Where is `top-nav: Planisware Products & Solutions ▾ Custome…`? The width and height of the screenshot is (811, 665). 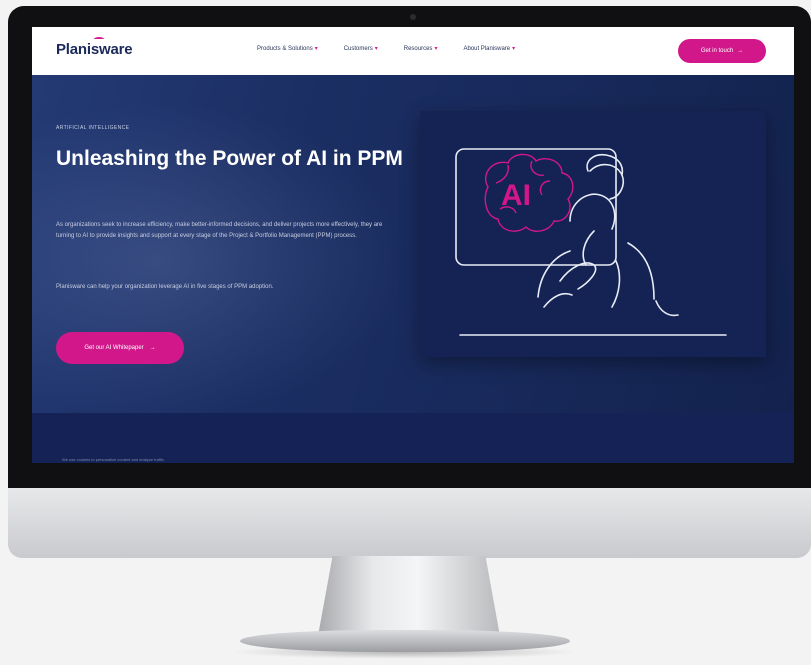
top-nav: Planisware Products & Solutions ▾ Custome… is located at coordinates (413, 51).